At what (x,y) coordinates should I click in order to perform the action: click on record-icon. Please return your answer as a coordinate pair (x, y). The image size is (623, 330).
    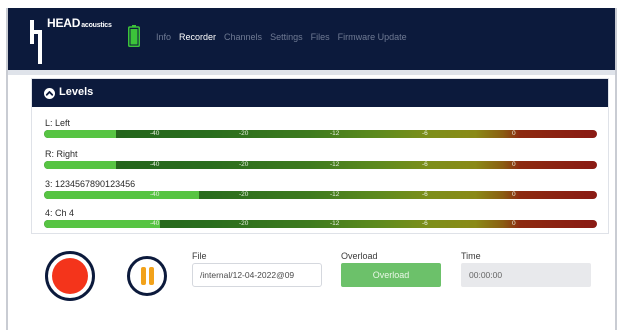
    Looking at the image, I should click on (70, 276).